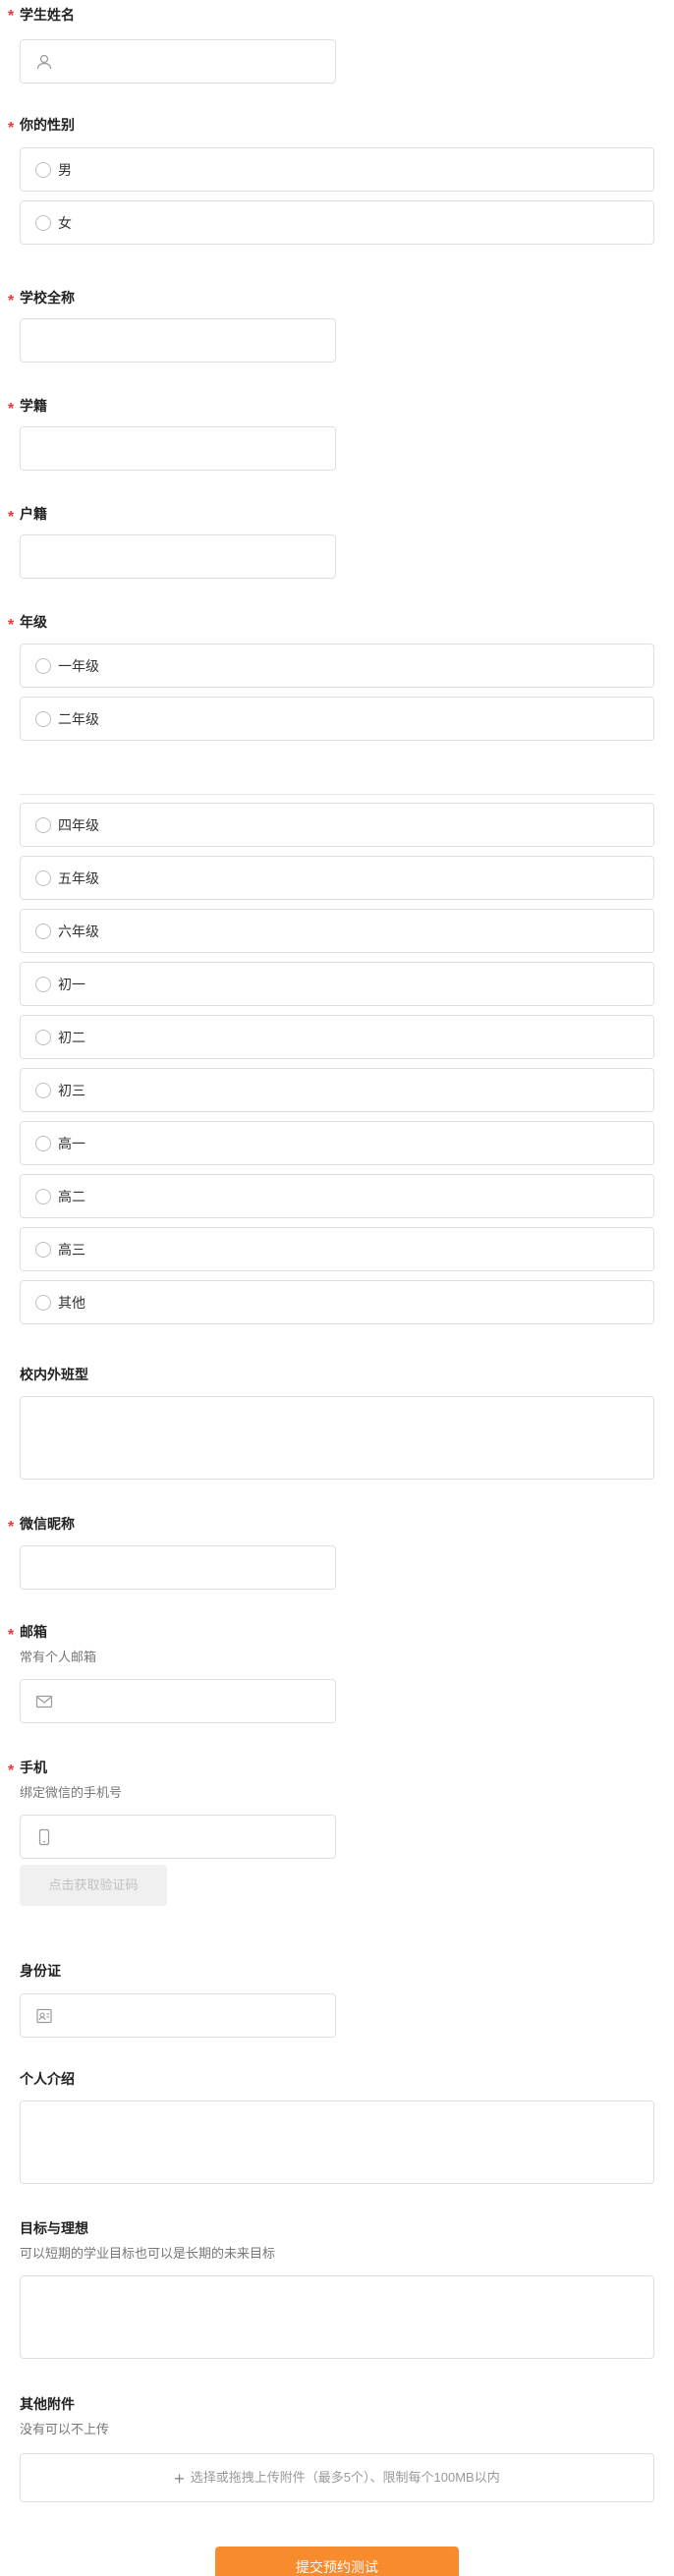  What do you see at coordinates (71, 984) in the screenshot?
I see `option-label: 初一` at bounding box center [71, 984].